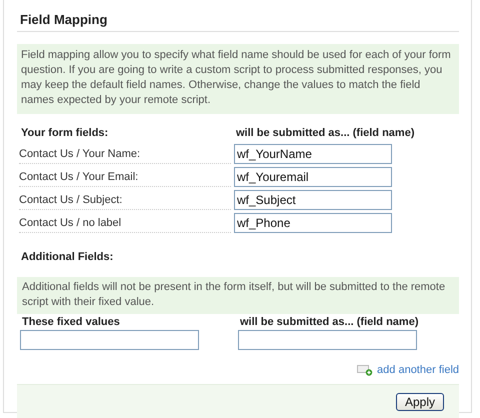  Describe the element at coordinates (125, 154) in the screenshot. I see `field-label: Contact Us / Your Name:` at that location.